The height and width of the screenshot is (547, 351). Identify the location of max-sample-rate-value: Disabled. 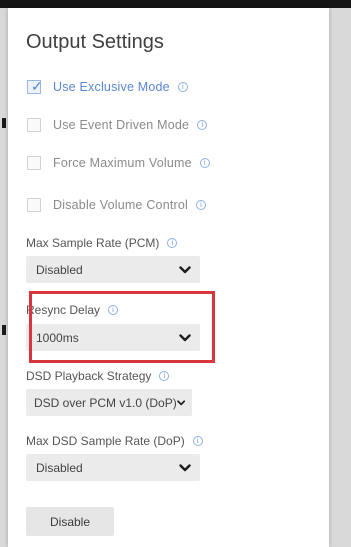
(59, 269).